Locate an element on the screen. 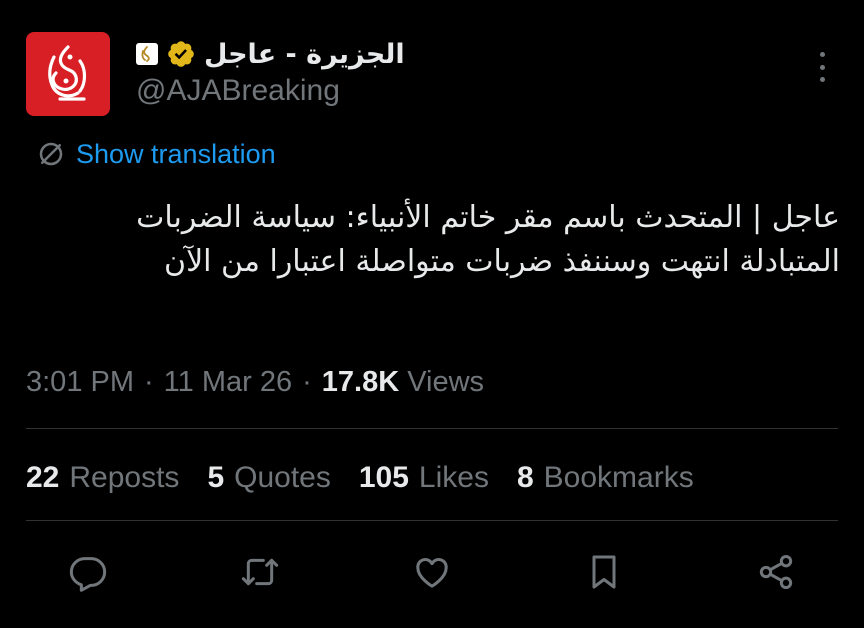  show-translation-button: Show translation is located at coordinates (156, 154).